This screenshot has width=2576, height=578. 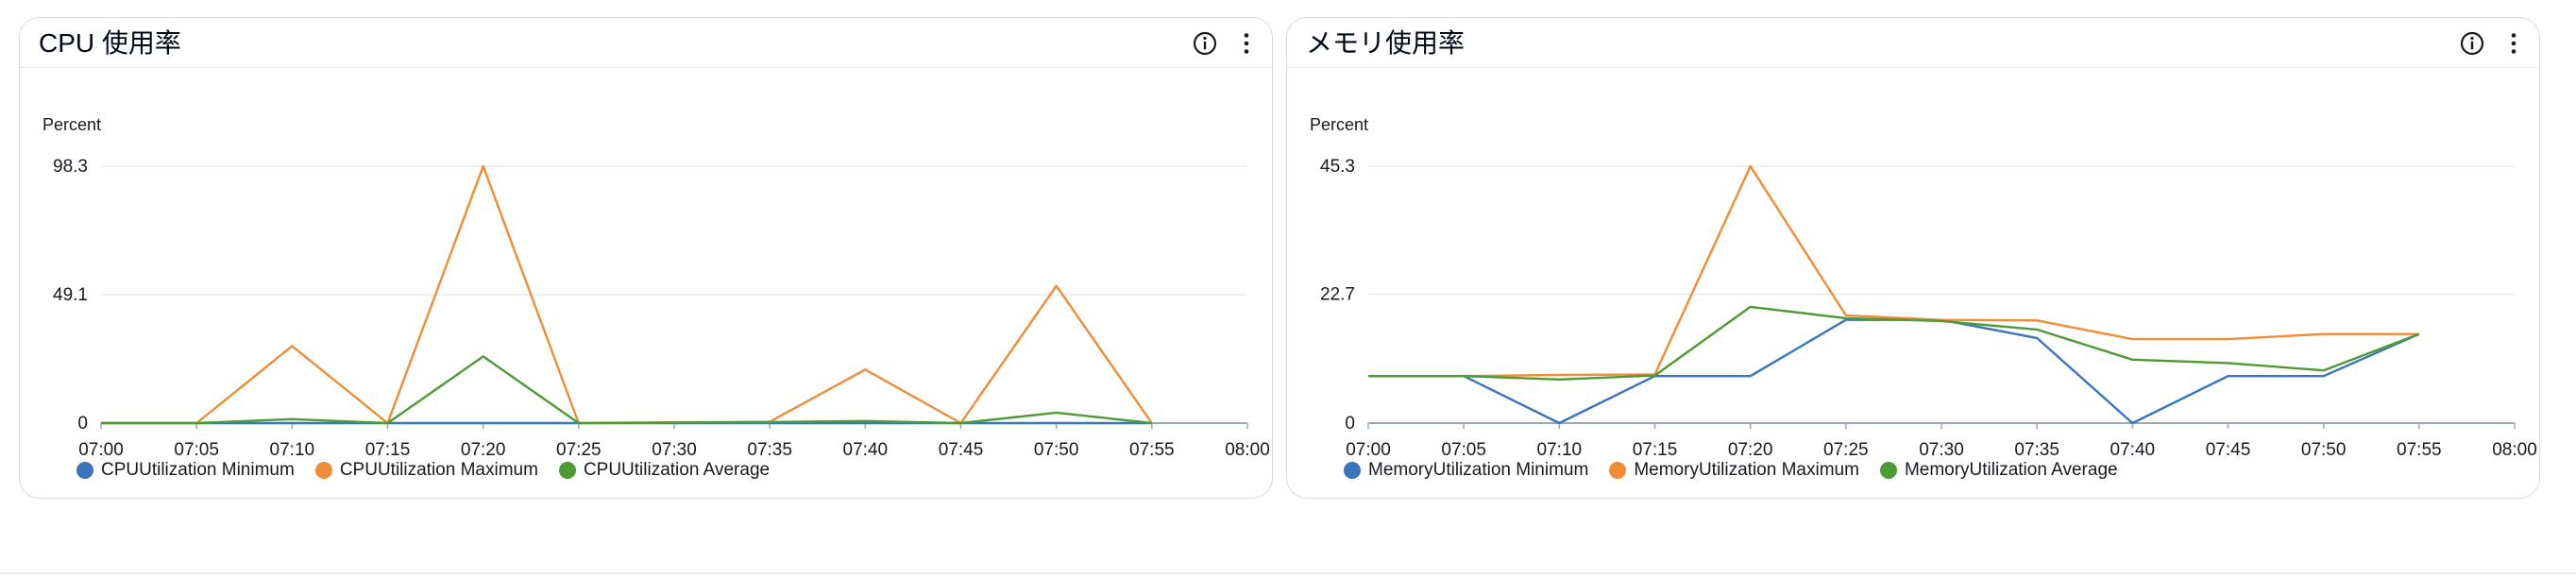 What do you see at coordinates (1288, 573) in the screenshot?
I see `page-divider` at bounding box center [1288, 573].